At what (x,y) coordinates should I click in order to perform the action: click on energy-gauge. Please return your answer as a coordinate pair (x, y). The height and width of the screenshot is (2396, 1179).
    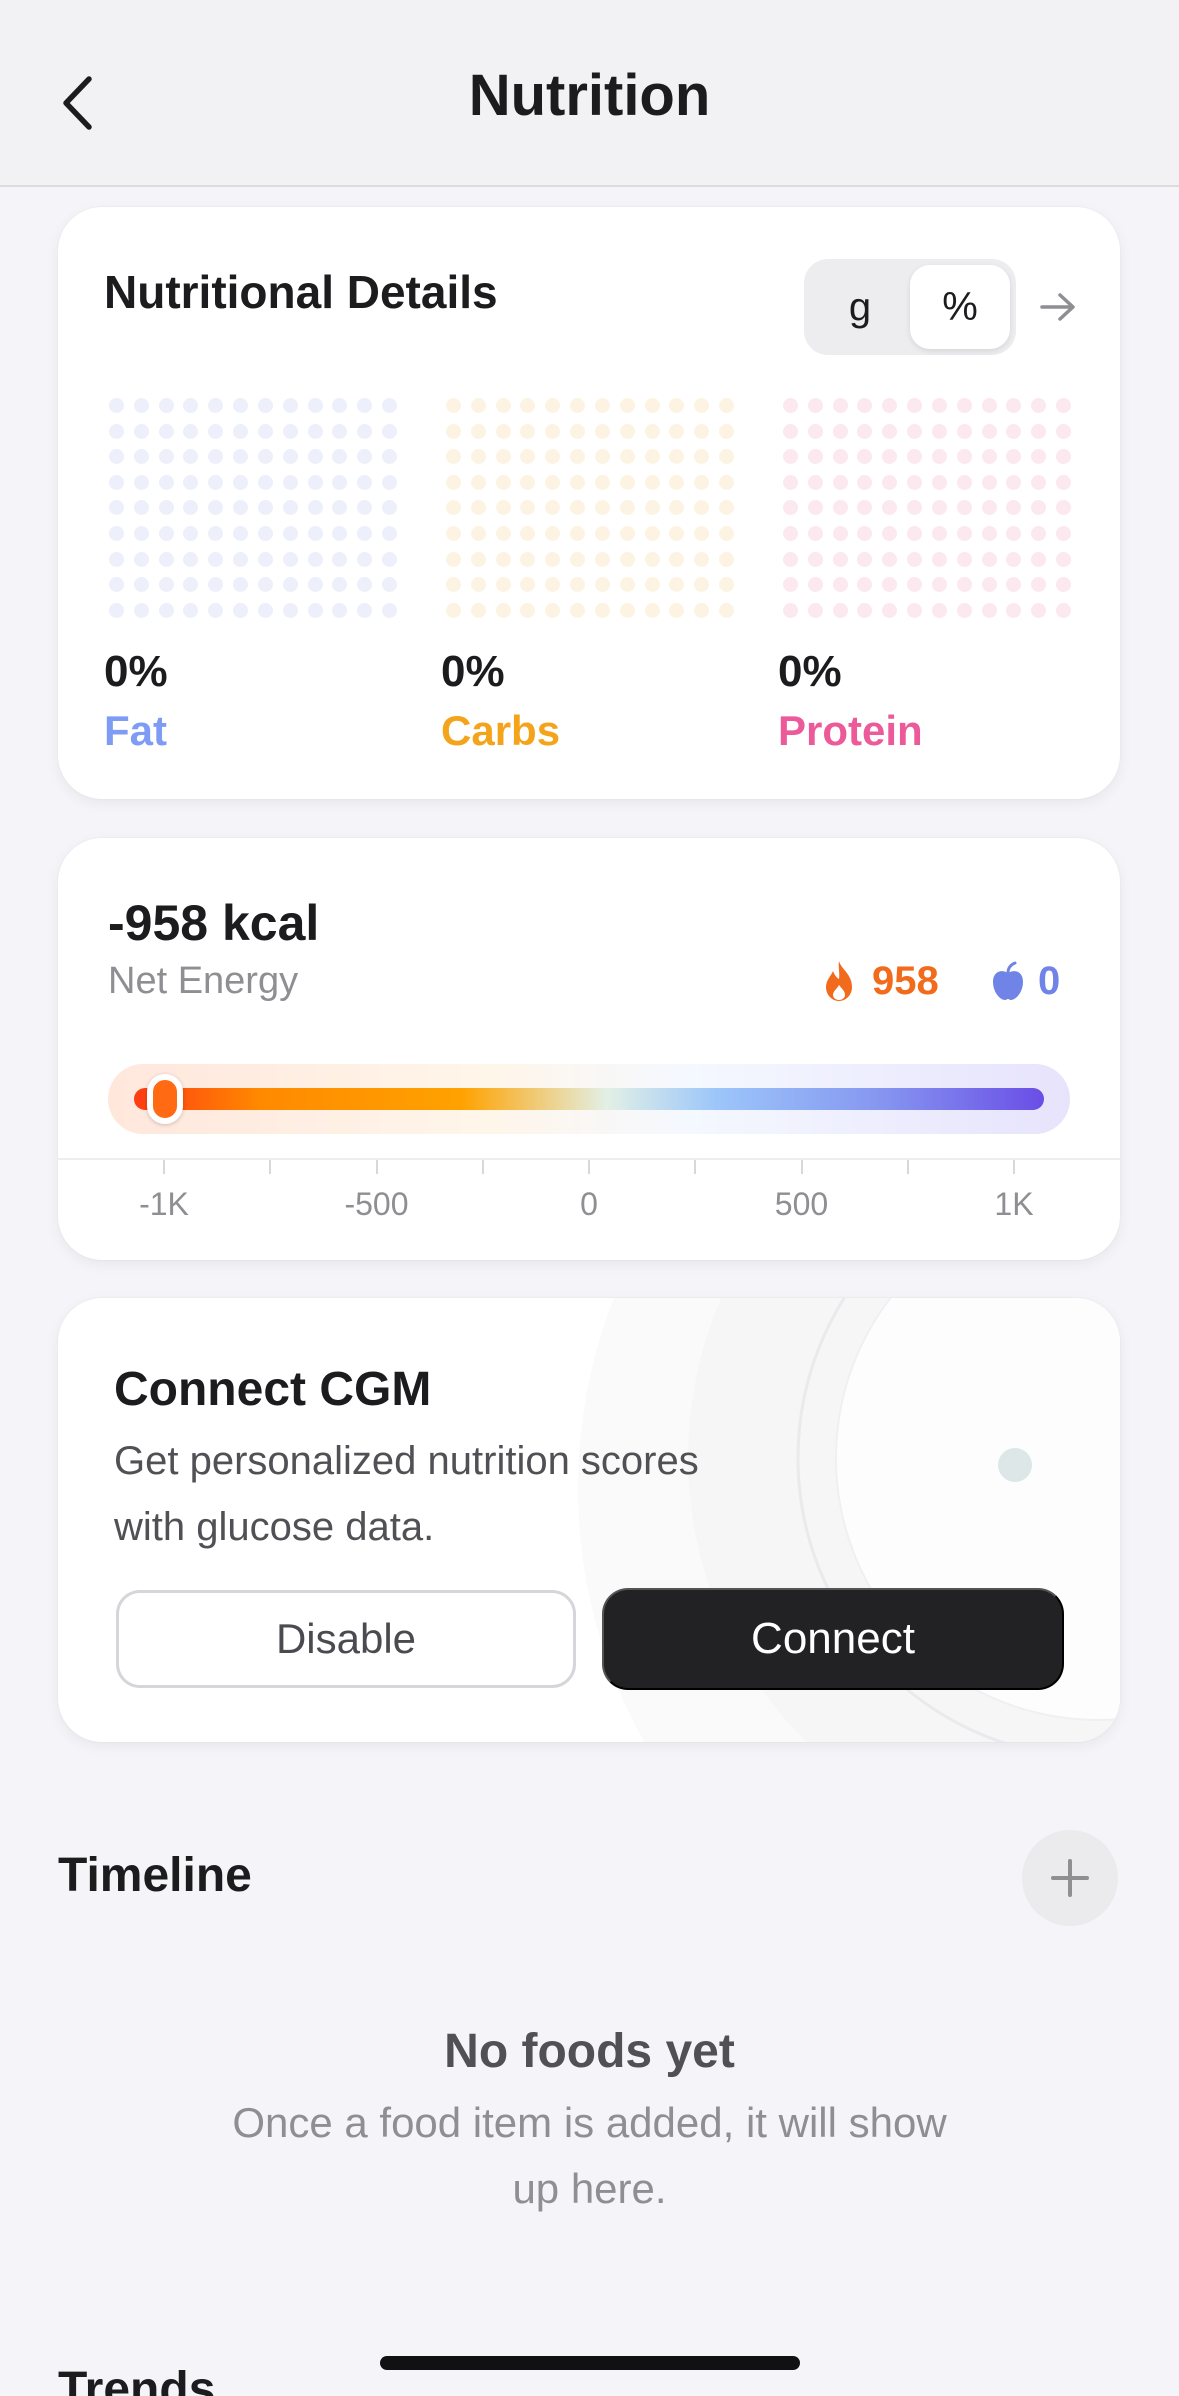
    Looking at the image, I should click on (589, 1099).